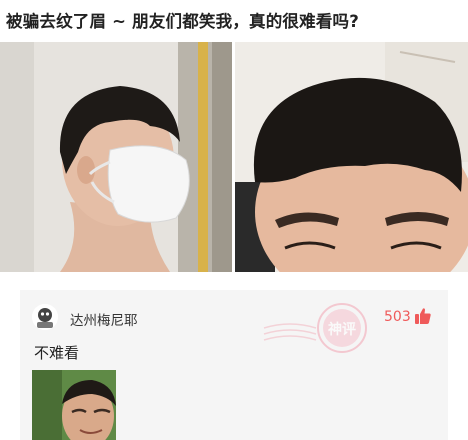  Describe the element at coordinates (423, 316) in the screenshot. I see `thumbs-up-icon` at that location.